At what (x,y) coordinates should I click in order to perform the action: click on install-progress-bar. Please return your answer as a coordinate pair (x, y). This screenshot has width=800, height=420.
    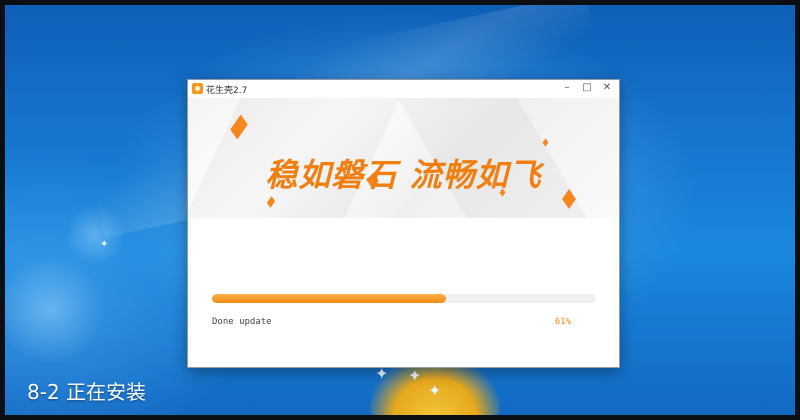
    Looking at the image, I should click on (404, 298).